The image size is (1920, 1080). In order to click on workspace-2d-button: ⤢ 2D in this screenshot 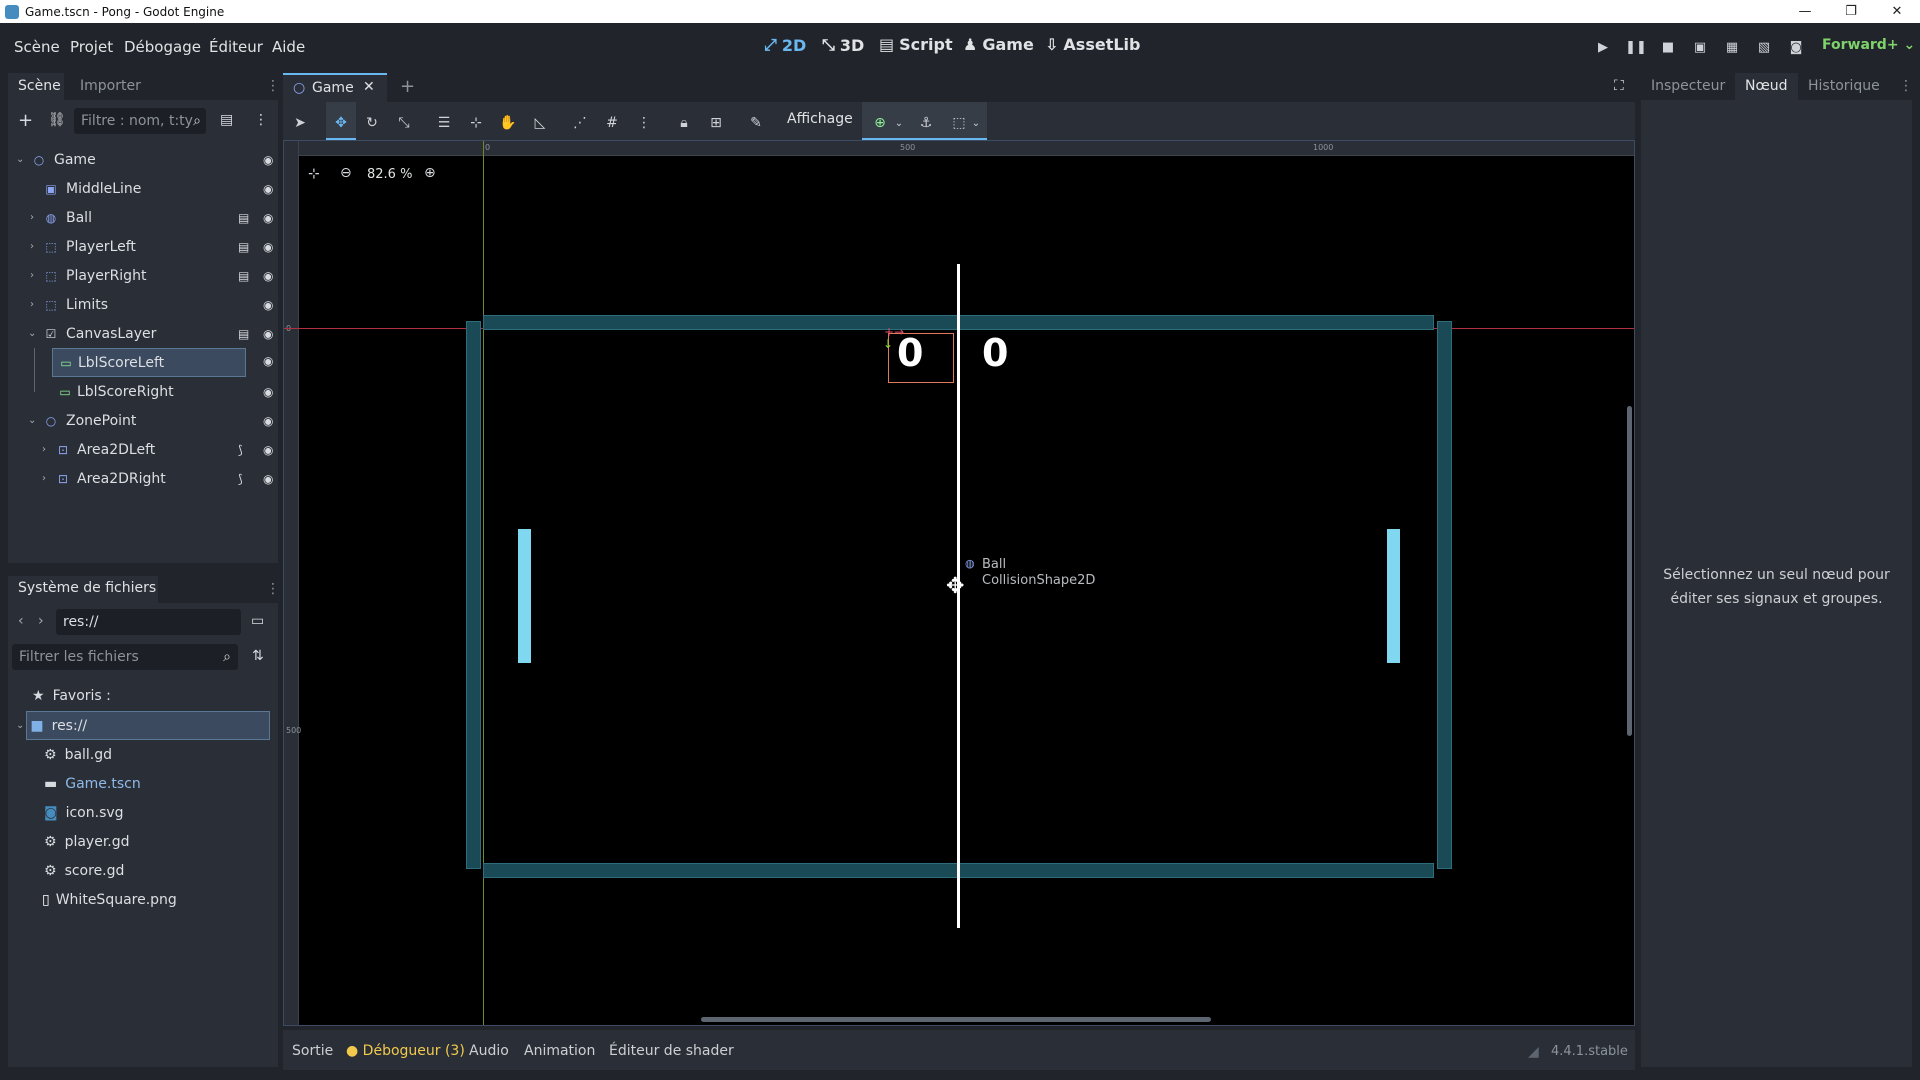, I will do `click(785, 45)`.